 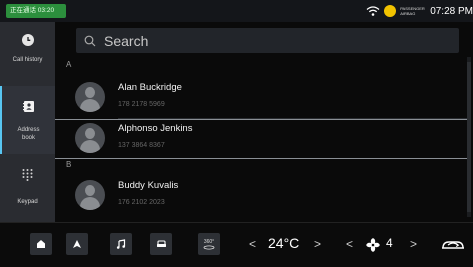 What do you see at coordinates (261, 134) in the screenshot?
I see `contact-row-alphonso-jenkins: Alphonso Jenkins 137 3864 8367` at bounding box center [261, 134].